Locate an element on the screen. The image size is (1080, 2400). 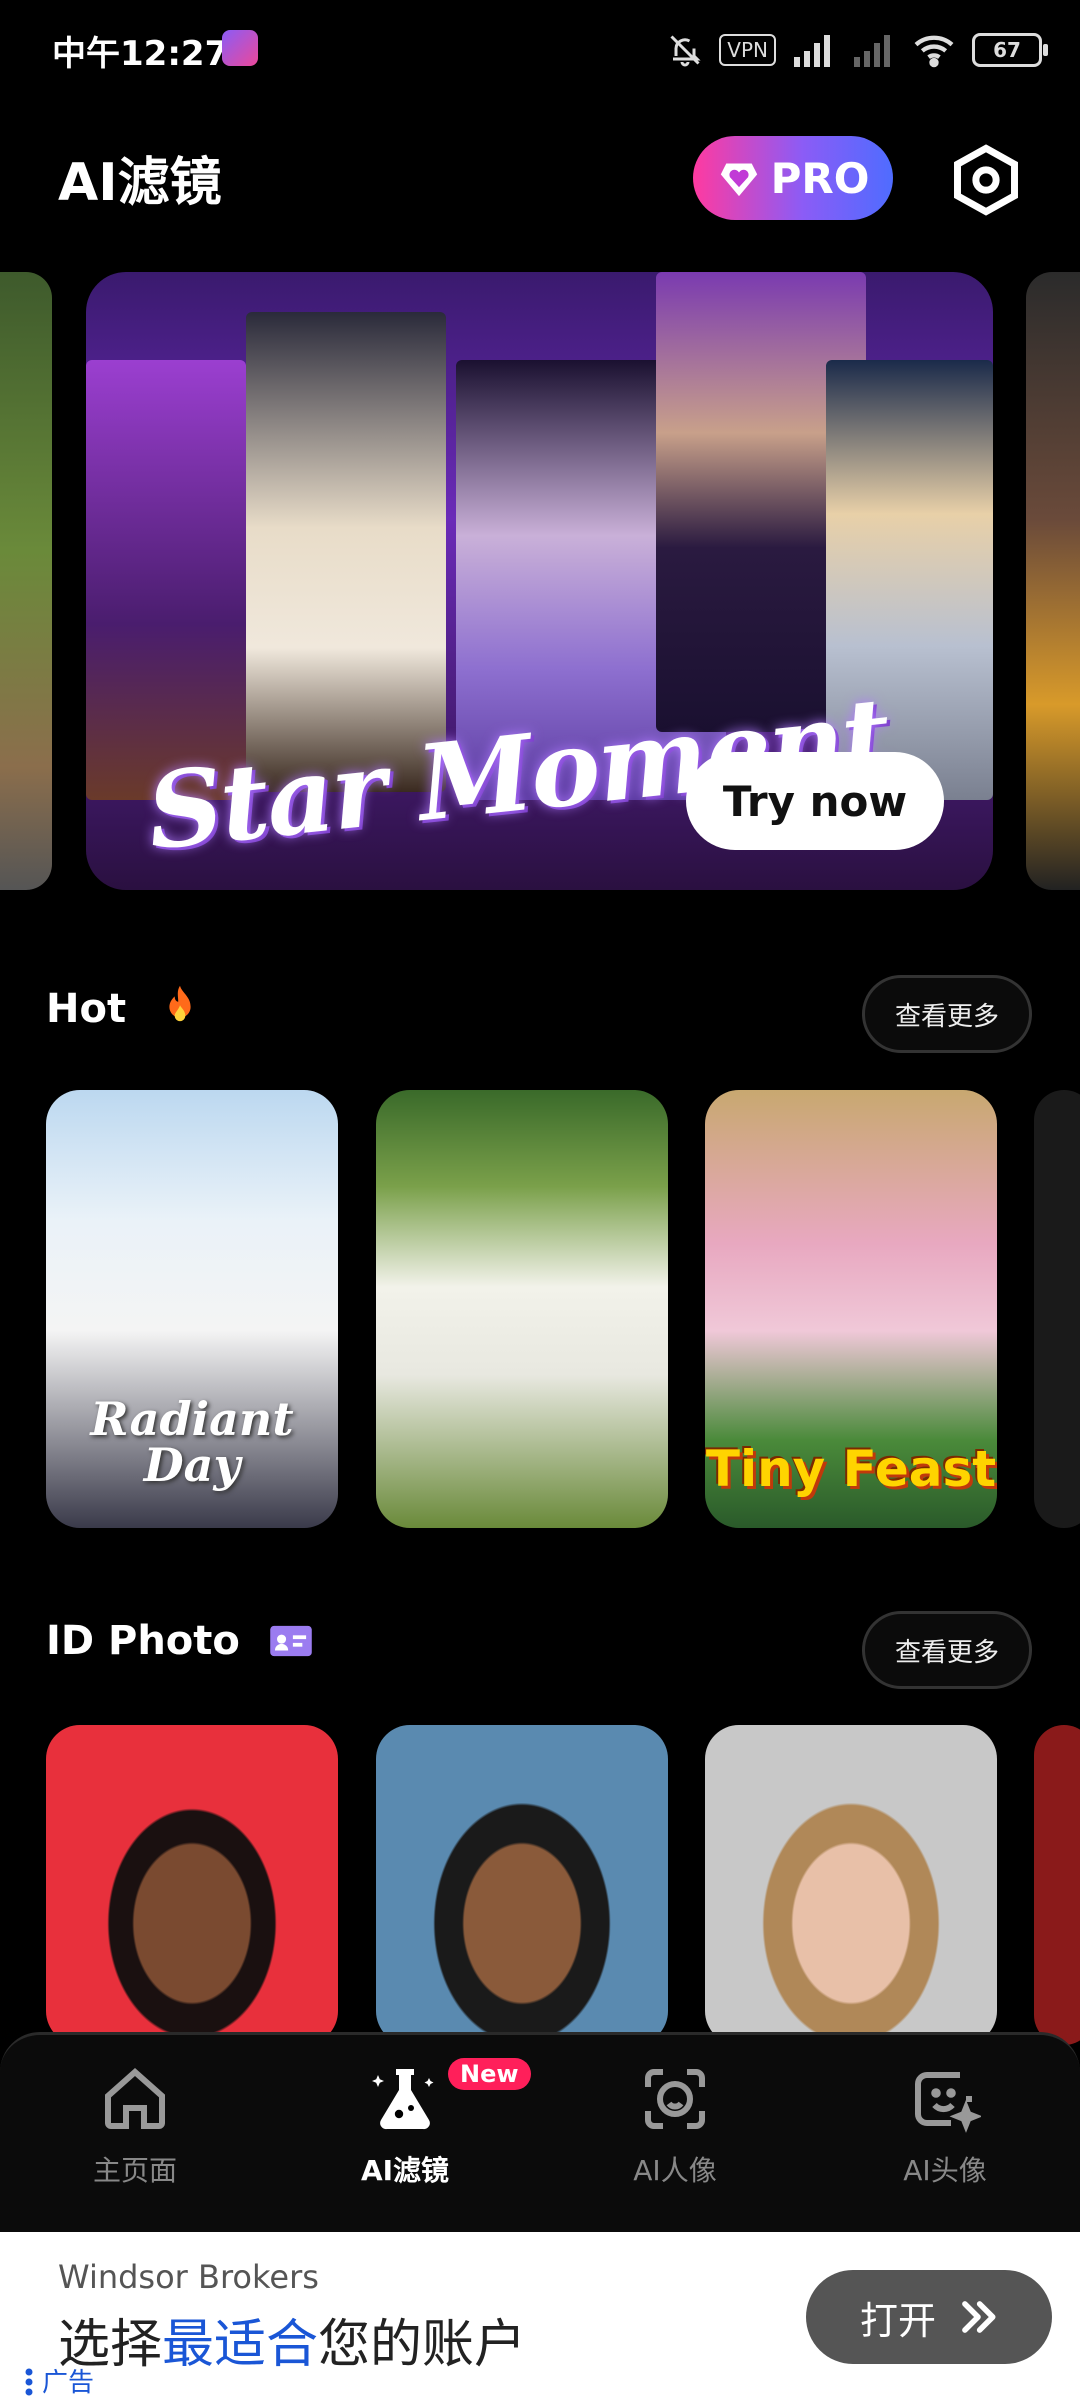
signal-weak-icon is located at coordinates (872, 51).